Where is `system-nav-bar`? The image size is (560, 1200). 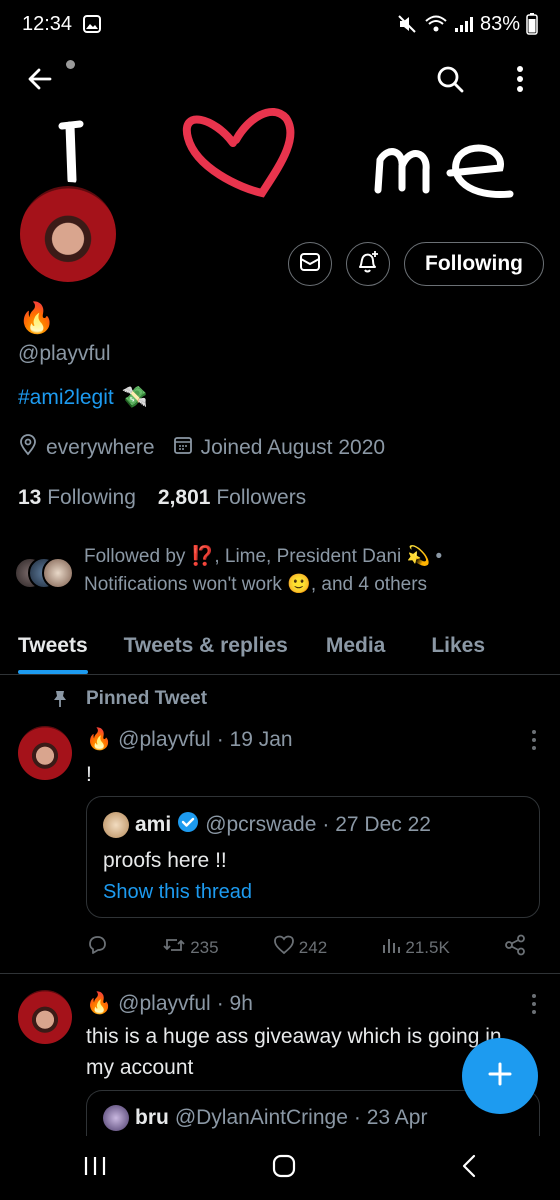 system-nav-bar is located at coordinates (280, 1168).